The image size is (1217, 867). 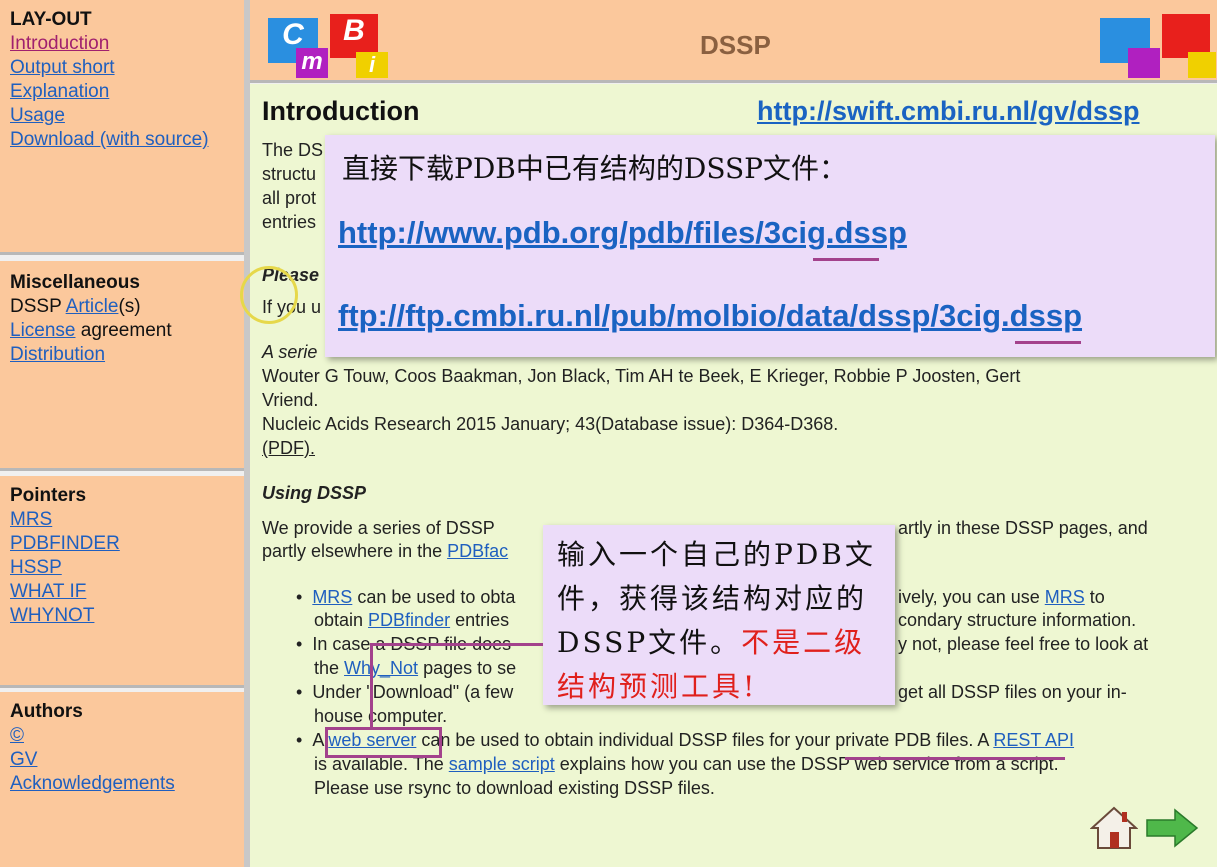 What do you see at coordinates (43, 330) in the screenshot?
I see `license-link: License` at bounding box center [43, 330].